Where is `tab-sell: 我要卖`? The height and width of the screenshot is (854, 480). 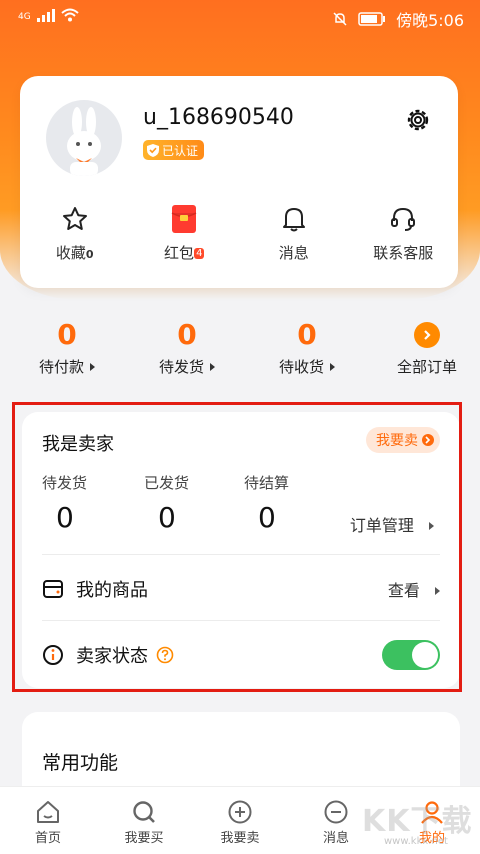 tab-sell: 我要卖 is located at coordinates (240, 820).